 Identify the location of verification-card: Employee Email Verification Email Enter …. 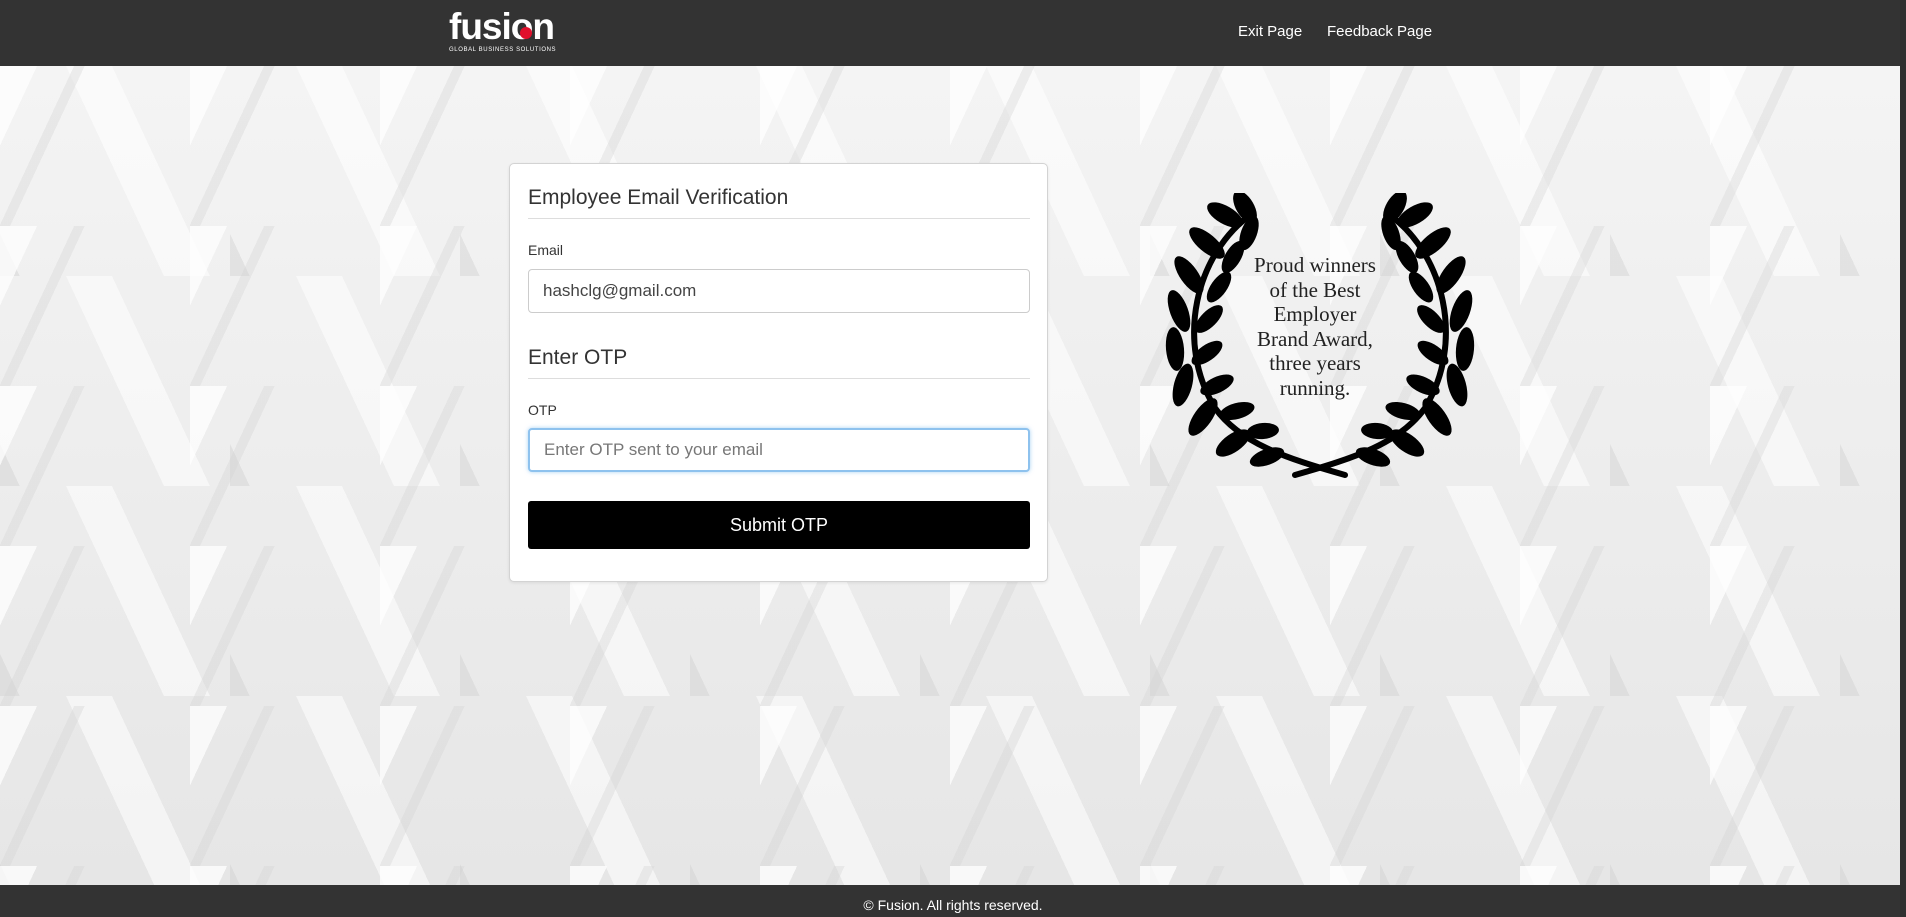
(778, 372).